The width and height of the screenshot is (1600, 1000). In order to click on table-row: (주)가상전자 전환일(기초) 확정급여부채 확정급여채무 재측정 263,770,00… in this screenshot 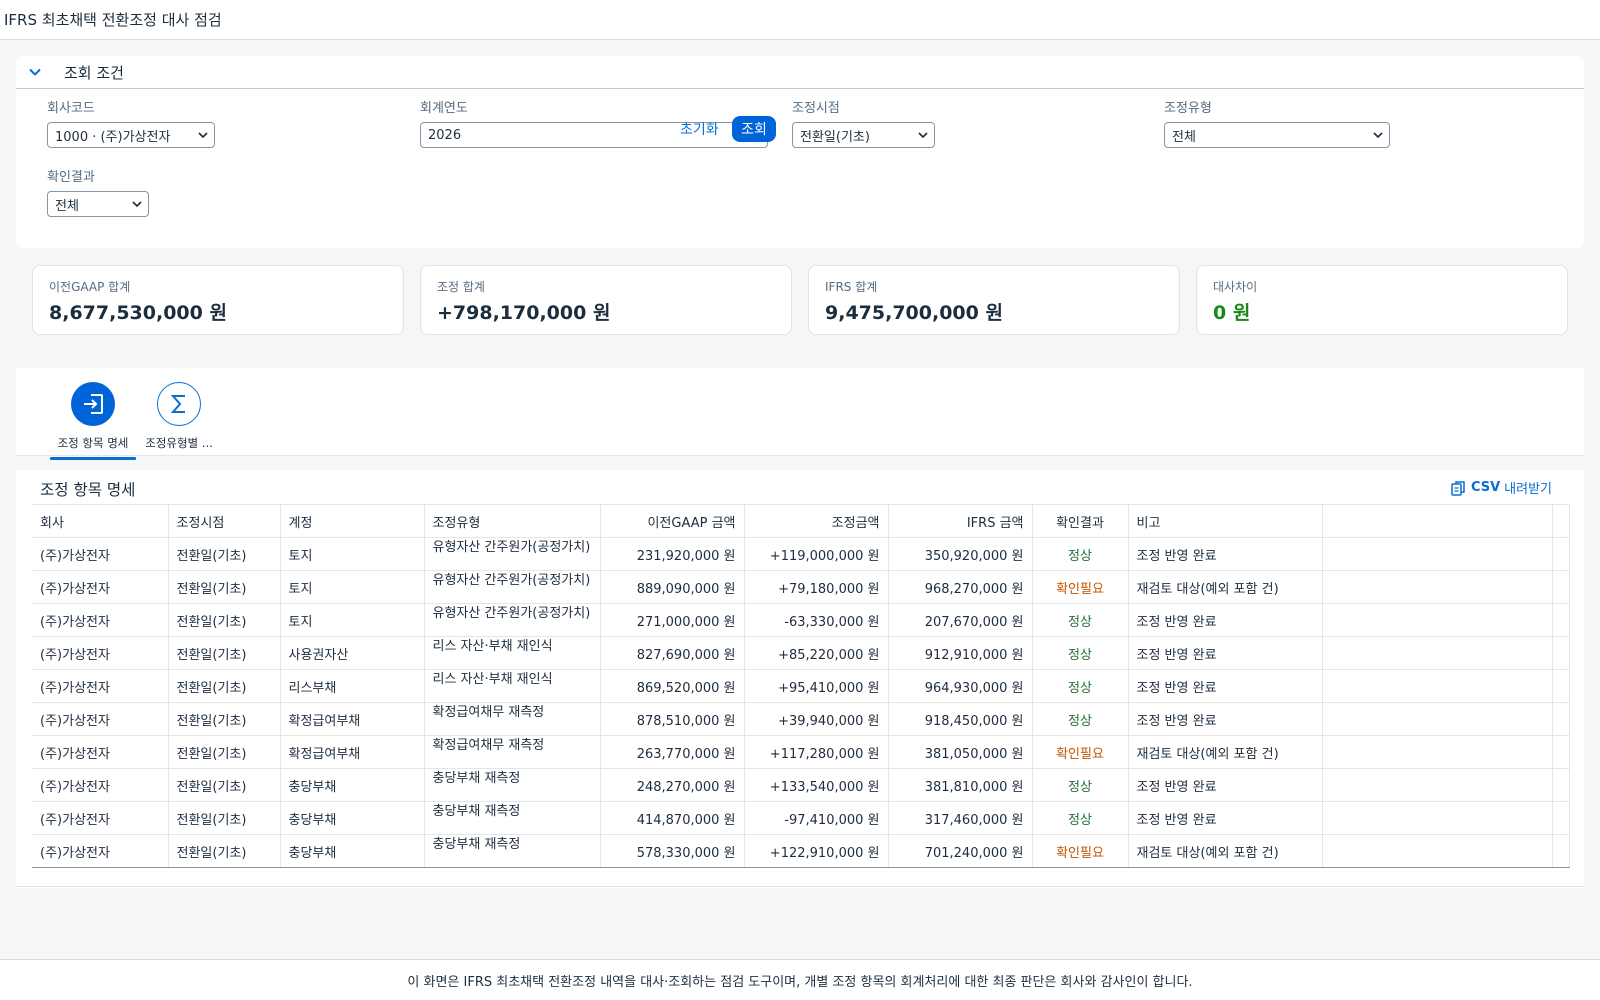, I will do `click(801, 752)`.